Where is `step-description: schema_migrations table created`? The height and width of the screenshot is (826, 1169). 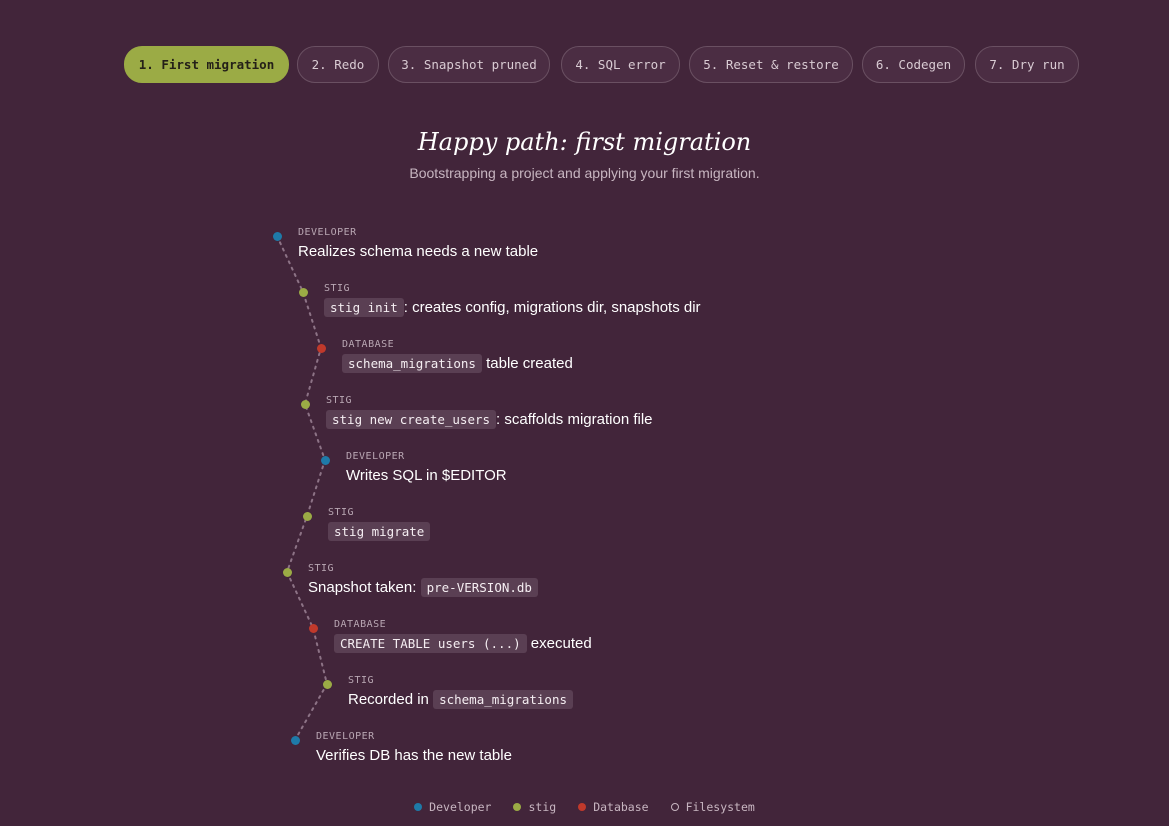 step-description: schema_migrations table created is located at coordinates (457, 363).